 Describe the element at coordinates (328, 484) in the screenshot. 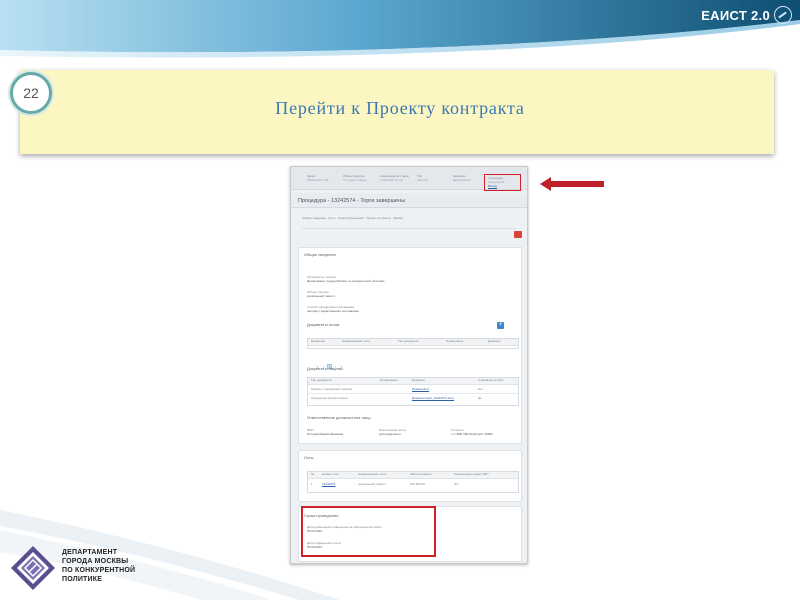

I see `lot-link: 13242575` at that location.